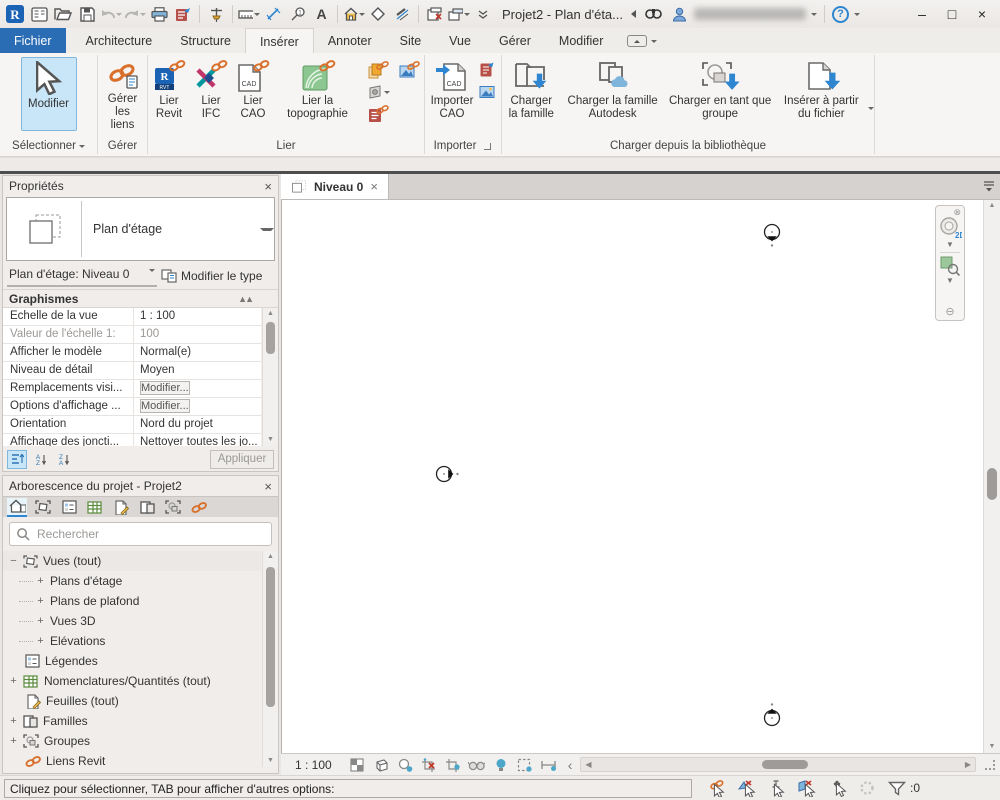 This screenshot has height=800, width=1000. What do you see at coordinates (515, 40) in the screenshot?
I see `tab-gerer: Gérer` at bounding box center [515, 40].